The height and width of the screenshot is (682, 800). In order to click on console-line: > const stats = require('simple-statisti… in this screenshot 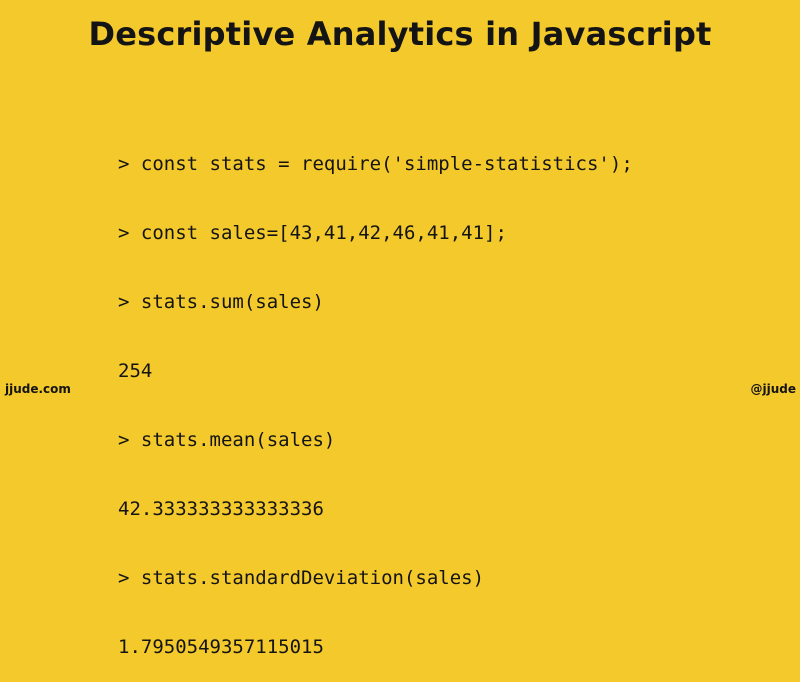, I will do `click(375, 164)`.